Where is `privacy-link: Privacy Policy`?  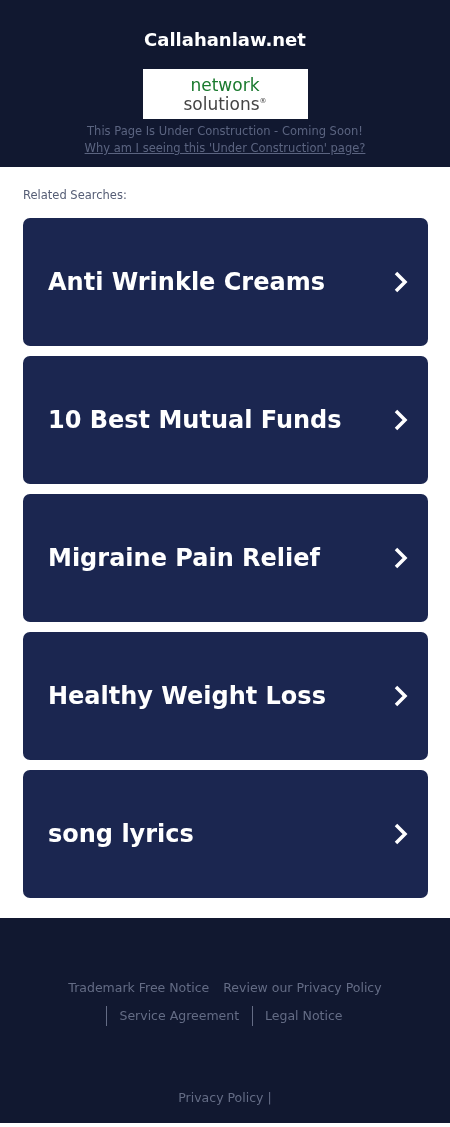
privacy-link: Privacy Policy is located at coordinates (221, 1097).